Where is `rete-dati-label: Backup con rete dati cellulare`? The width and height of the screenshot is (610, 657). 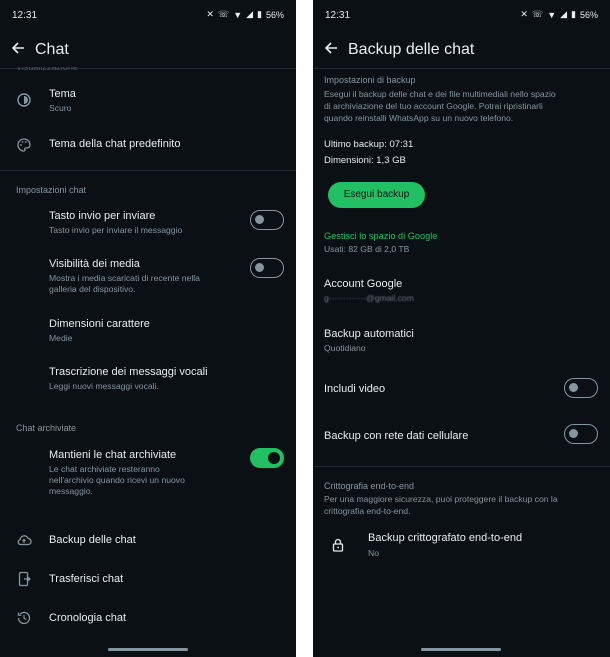
rete-dati-label: Backup con rete dati cellulare is located at coordinates (396, 436).